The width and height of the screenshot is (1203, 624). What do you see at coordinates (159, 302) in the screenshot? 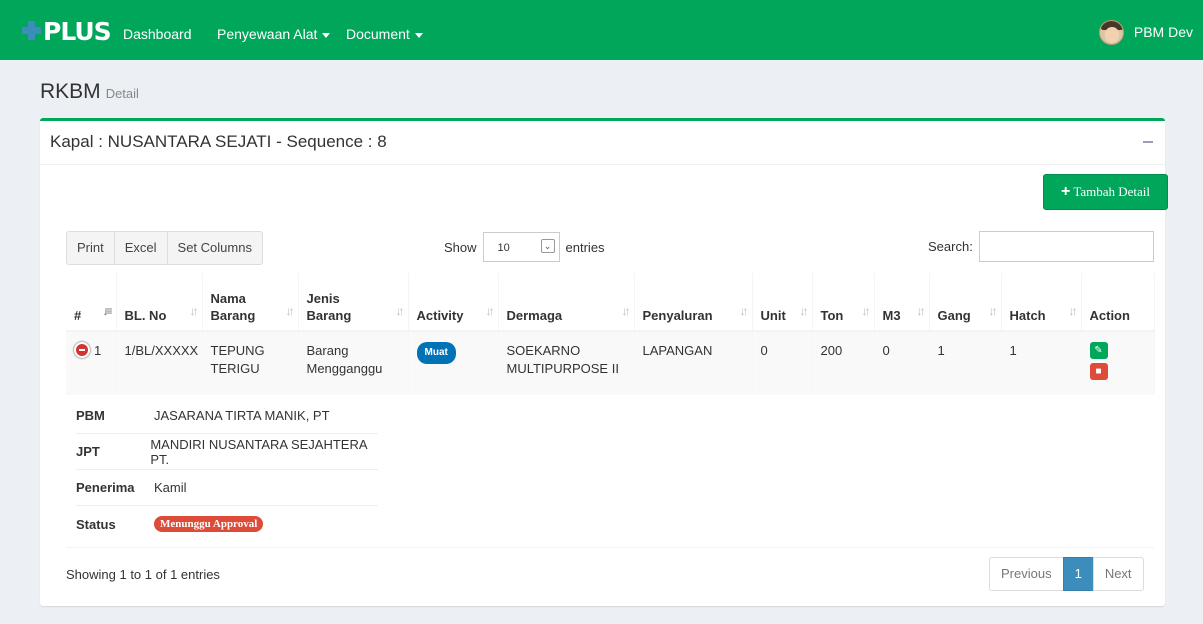
I see `col-header-bl-no: BL. No ↓↑` at bounding box center [159, 302].